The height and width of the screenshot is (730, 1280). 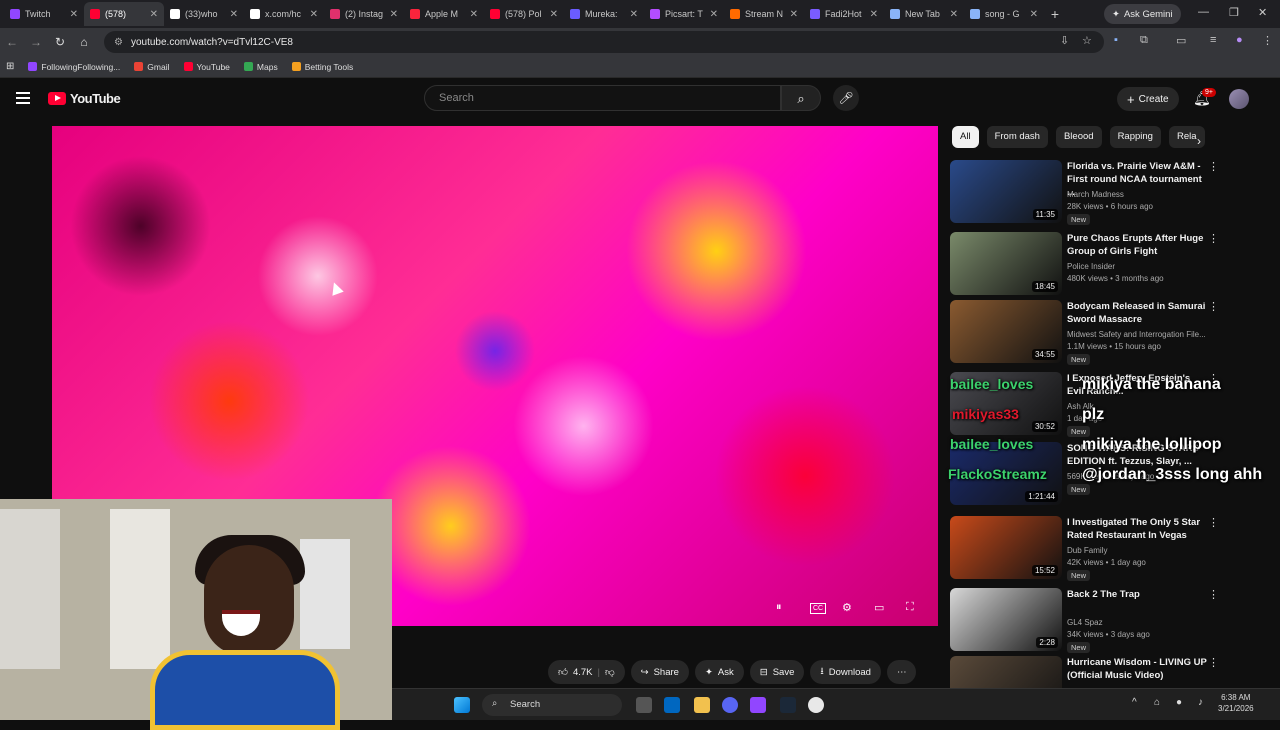 I want to click on browser-tab: song - G ✕, so click(x=1004, y=14).